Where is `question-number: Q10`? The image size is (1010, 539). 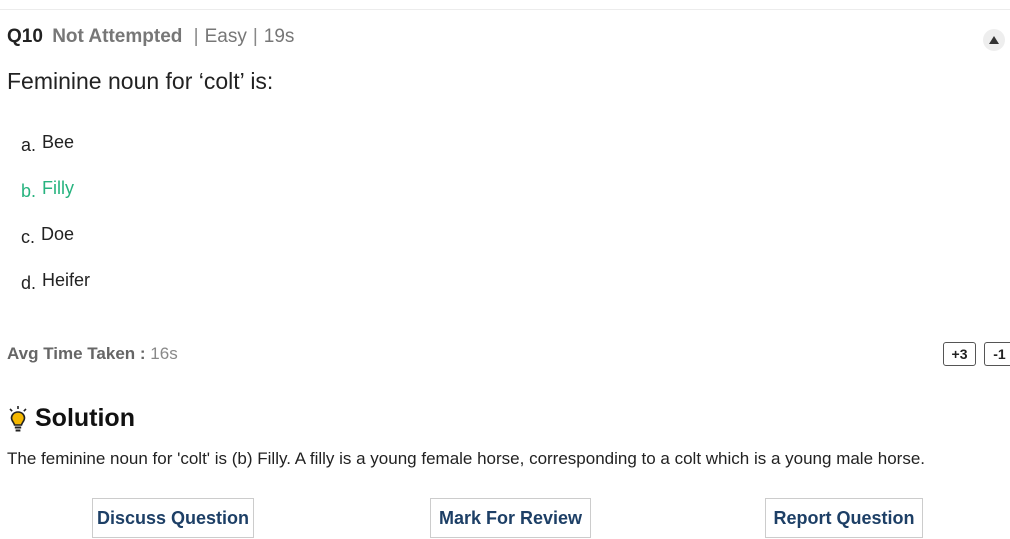 question-number: Q10 is located at coordinates (25, 36).